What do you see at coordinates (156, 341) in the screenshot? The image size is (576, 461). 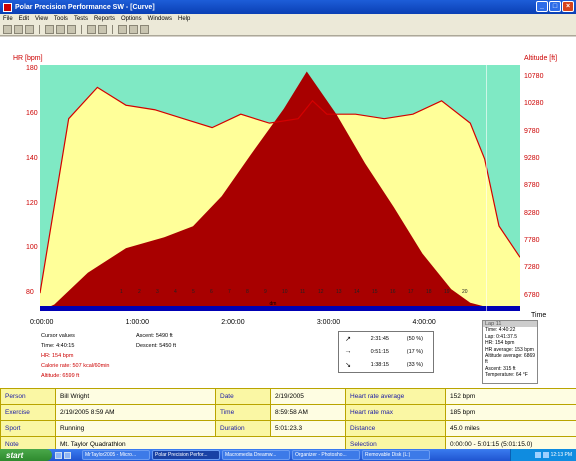 I see `ascent-descent: Ascent: 5490 ft Descent: 5450 ft` at bounding box center [156, 341].